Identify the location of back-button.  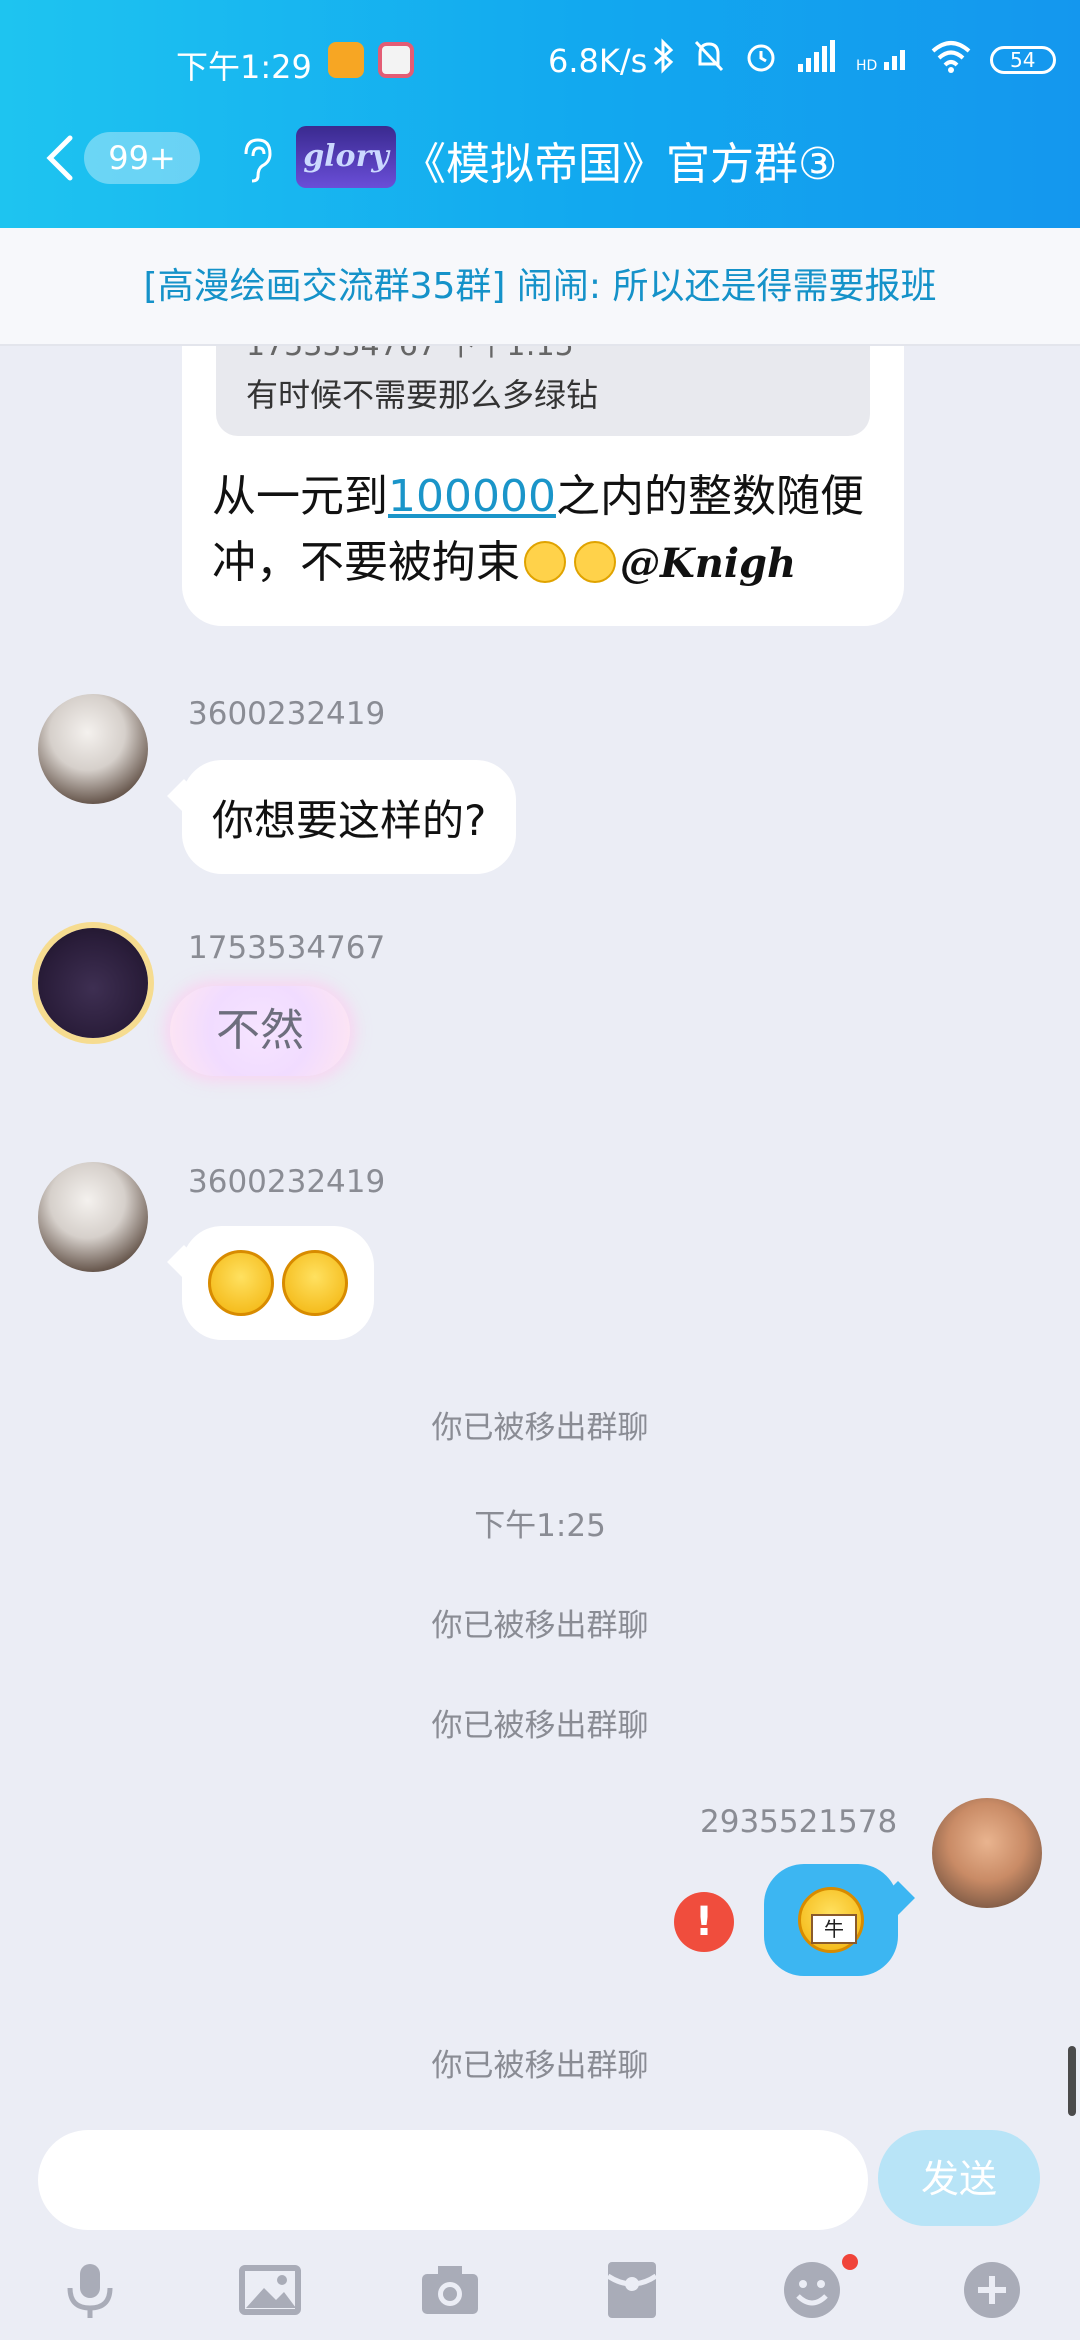
(60, 158).